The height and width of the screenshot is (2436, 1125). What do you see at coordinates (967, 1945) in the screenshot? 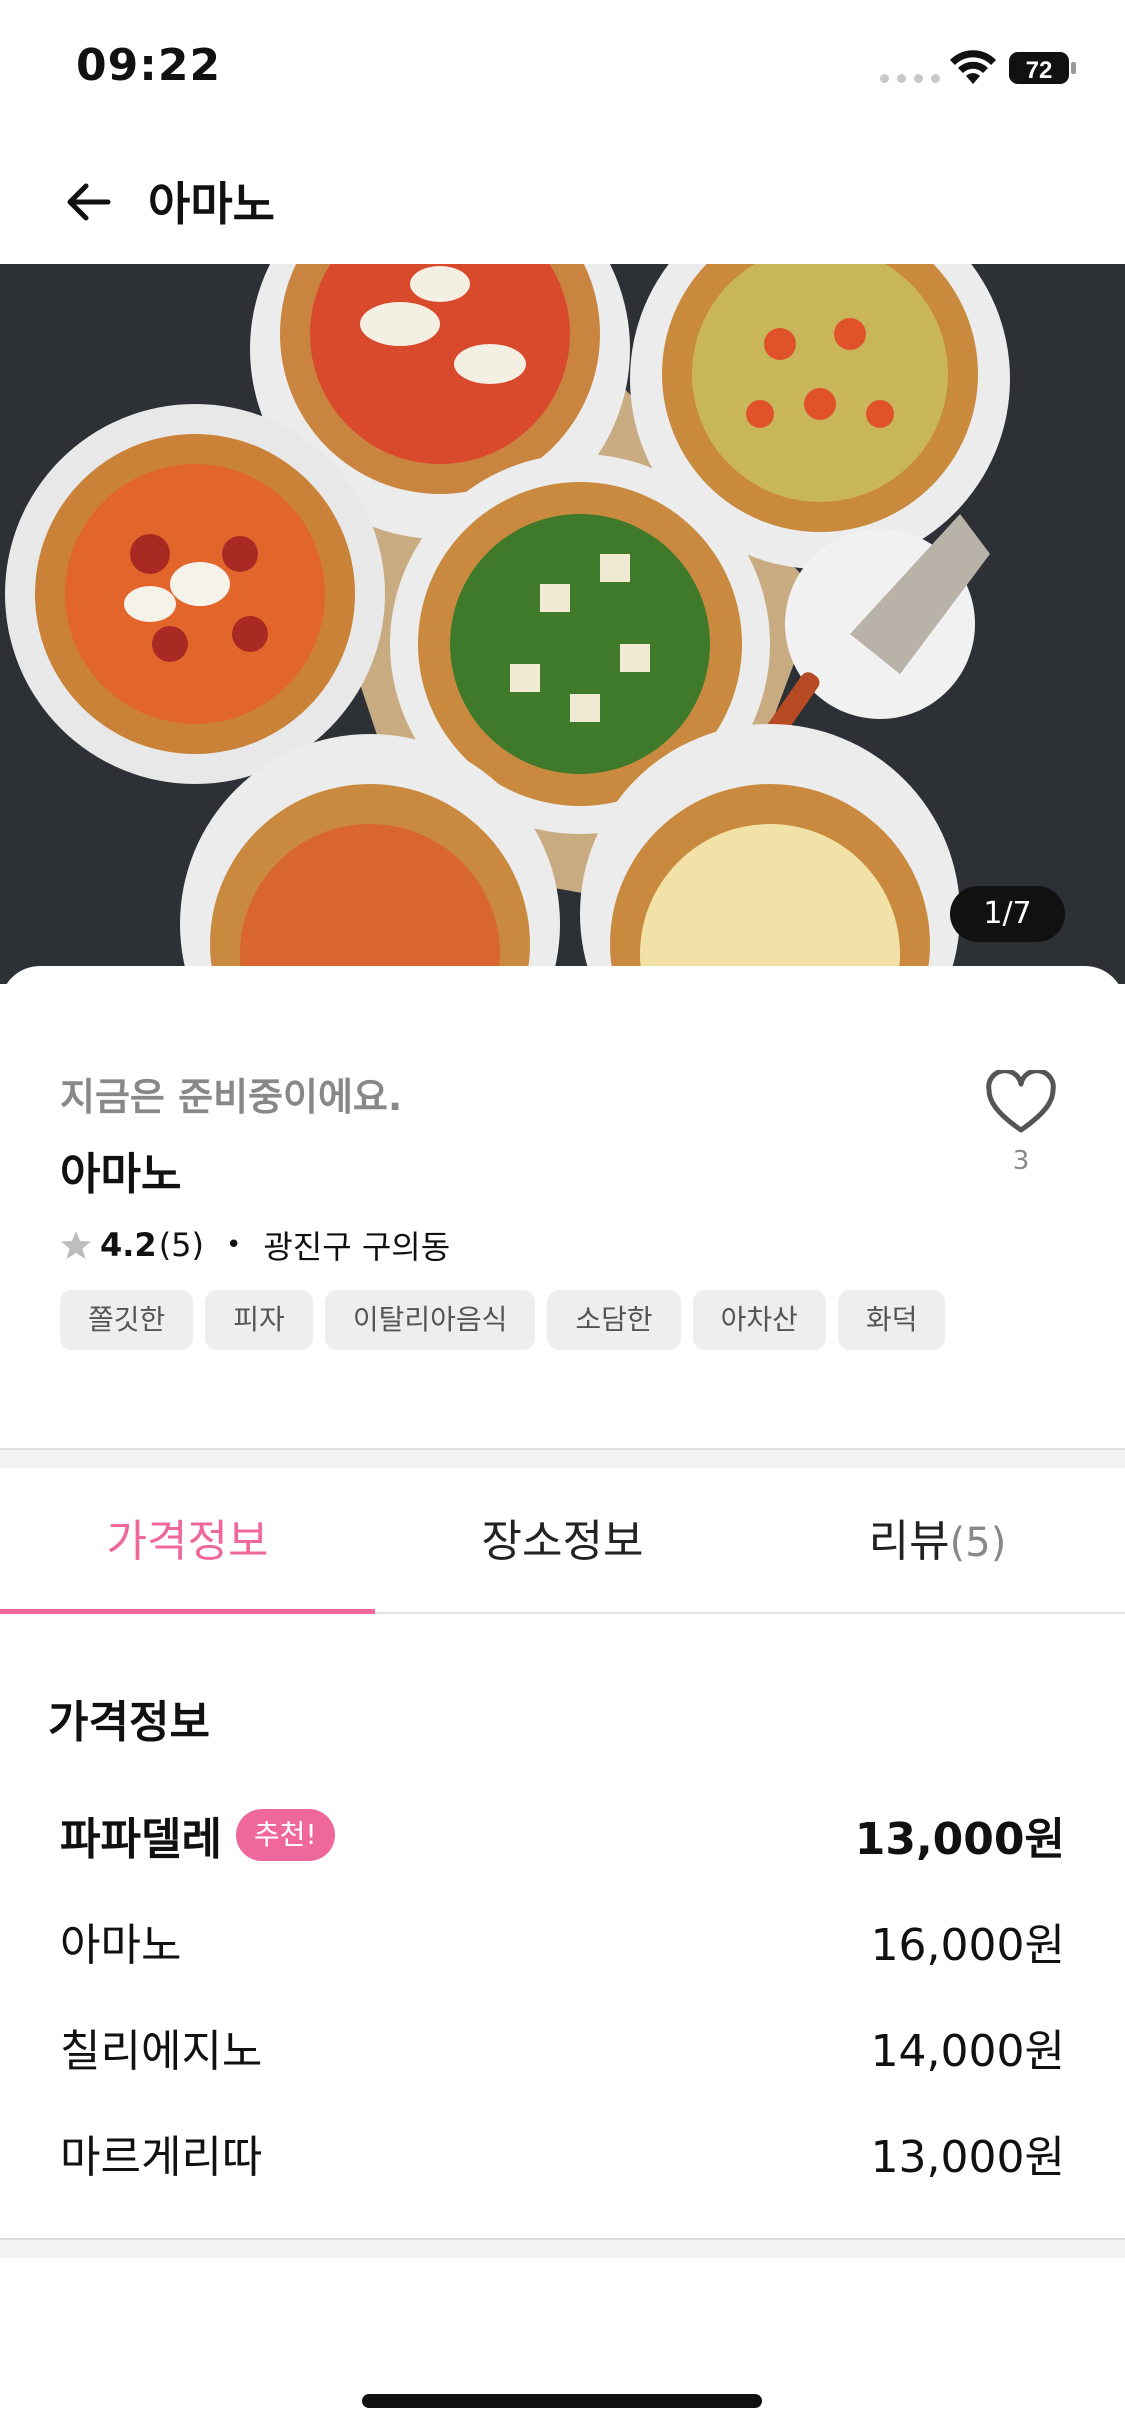
I see `menu-item-price: 16,000원` at bounding box center [967, 1945].